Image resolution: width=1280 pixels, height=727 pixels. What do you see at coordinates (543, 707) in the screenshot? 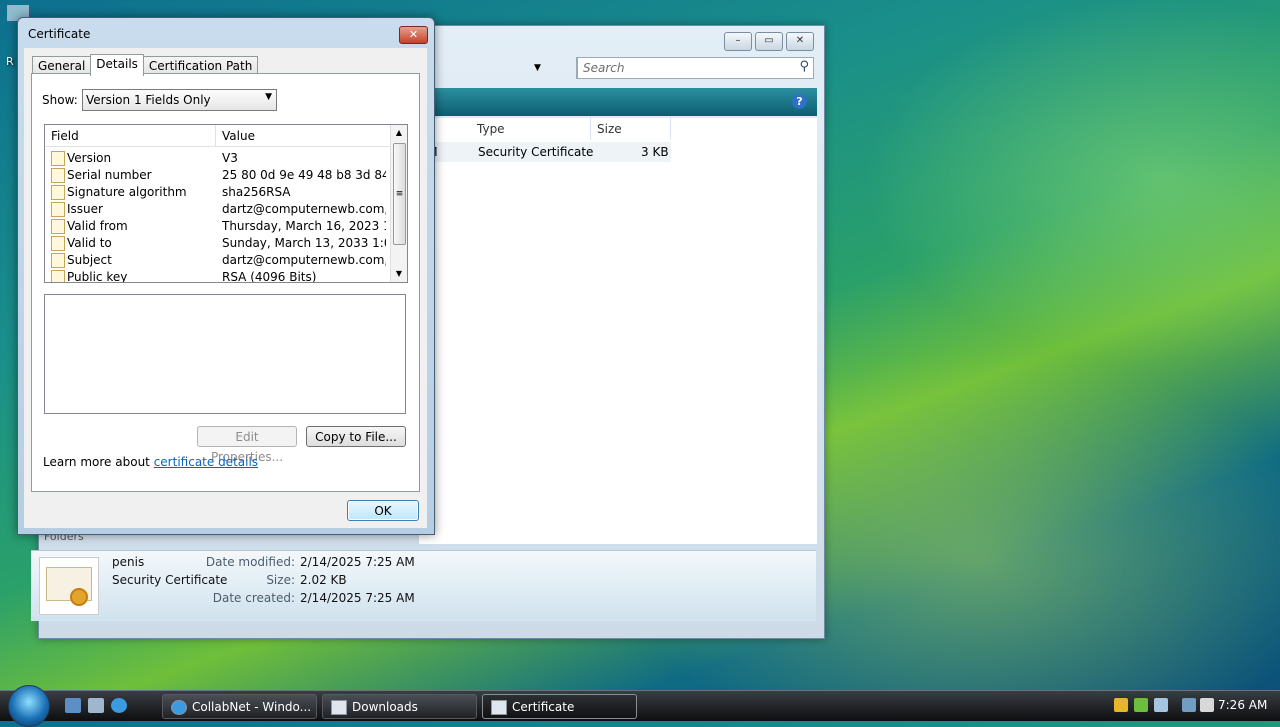
I see `taskbar-item-label: Certificate` at bounding box center [543, 707].